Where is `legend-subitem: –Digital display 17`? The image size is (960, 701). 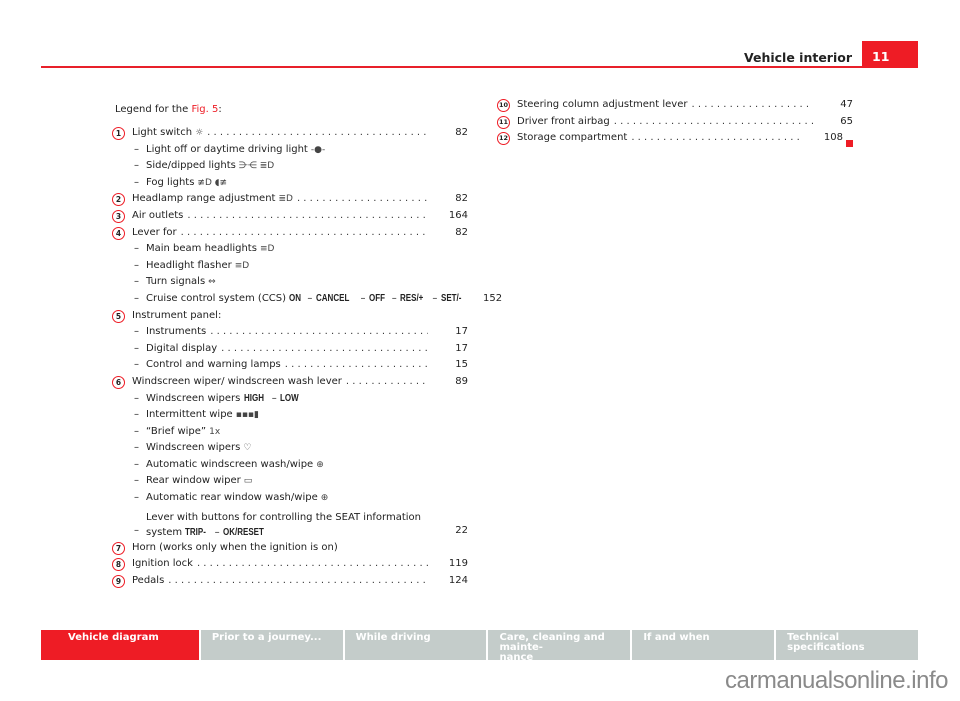 legend-subitem: –Digital display 17 is located at coordinates (290, 349).